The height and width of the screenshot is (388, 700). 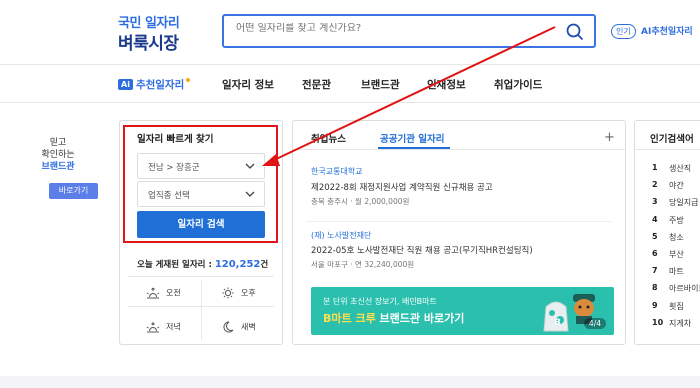 I want to click on time-afternoon: 오후, so click(x=238, y=293).